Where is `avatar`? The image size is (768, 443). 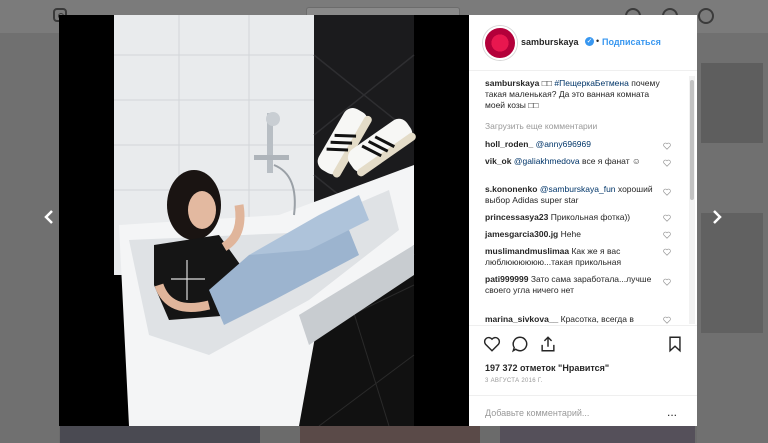
avatar is located at coordinates (500, 43).